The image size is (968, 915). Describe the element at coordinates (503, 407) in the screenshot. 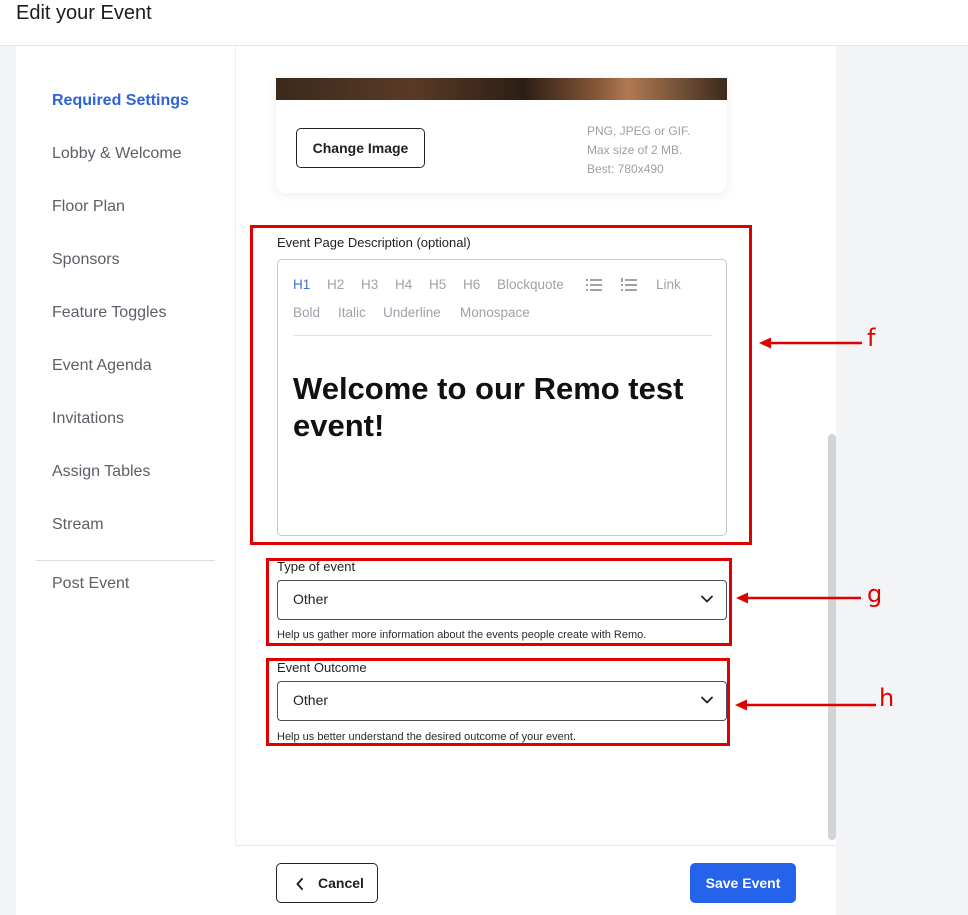

I see `description-content: Welcome to our Remo test event!` at that location.